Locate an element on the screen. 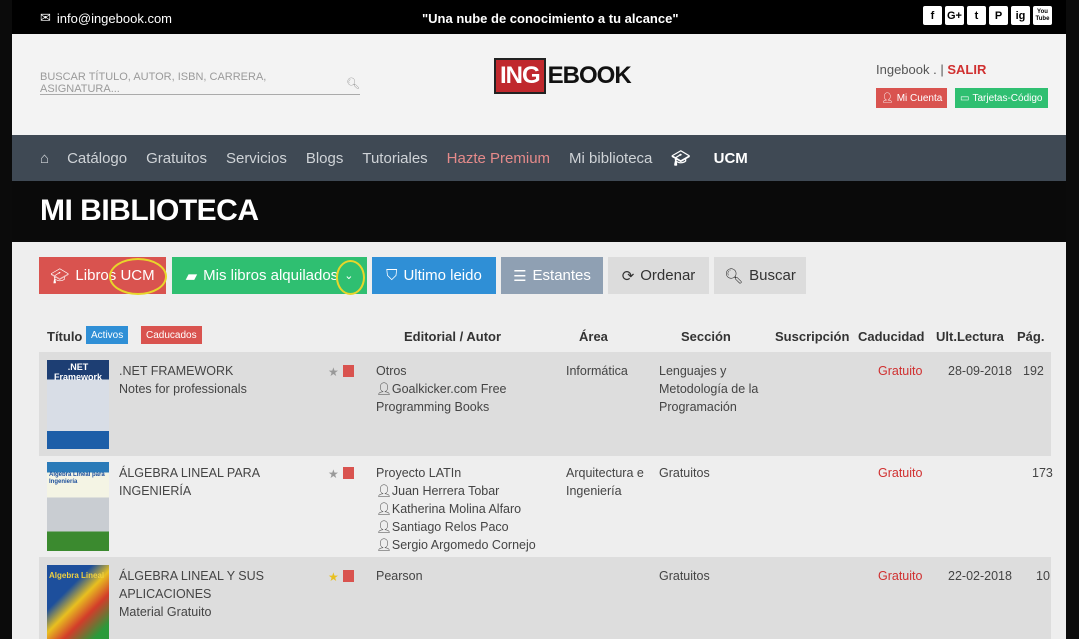 The height and width of the screenshot is (639, 1079). twitter-icon: t is located at coordinates (976, 15).